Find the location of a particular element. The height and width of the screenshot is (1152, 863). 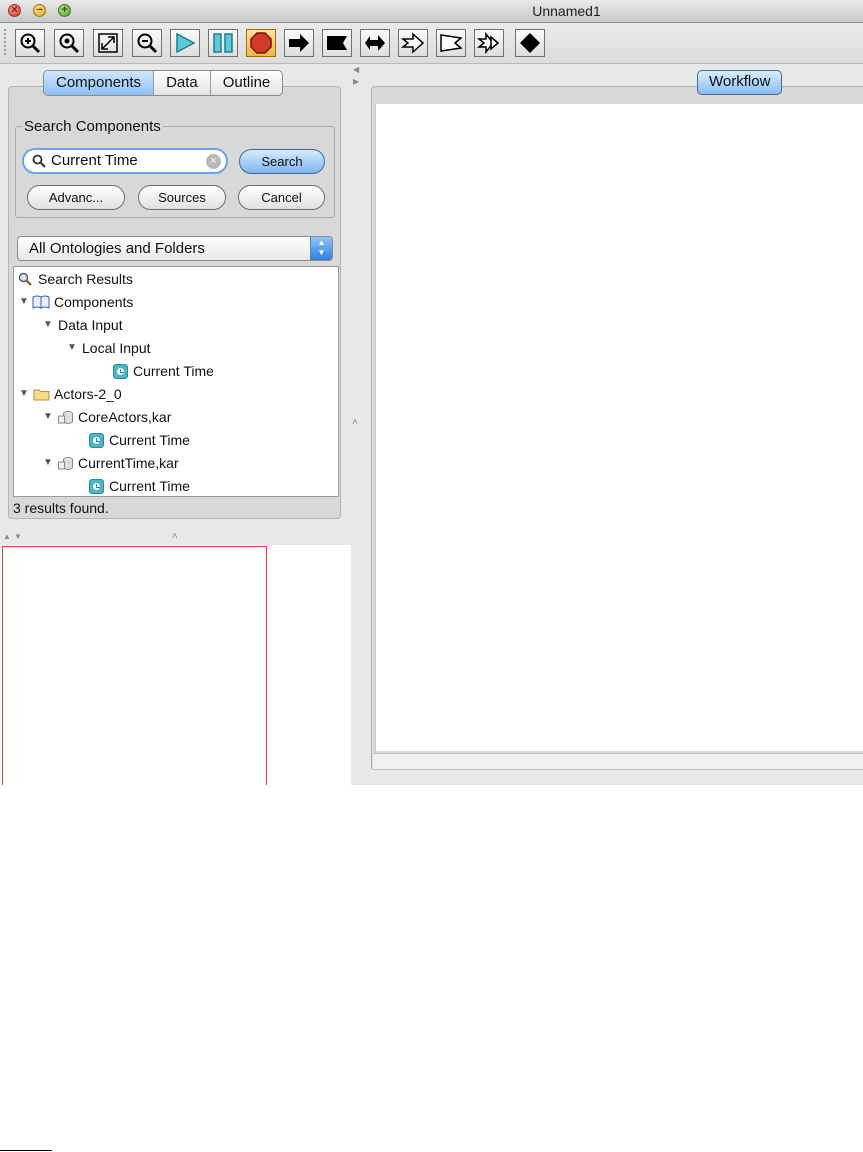

stop-button is located at coordinates (261, 43).